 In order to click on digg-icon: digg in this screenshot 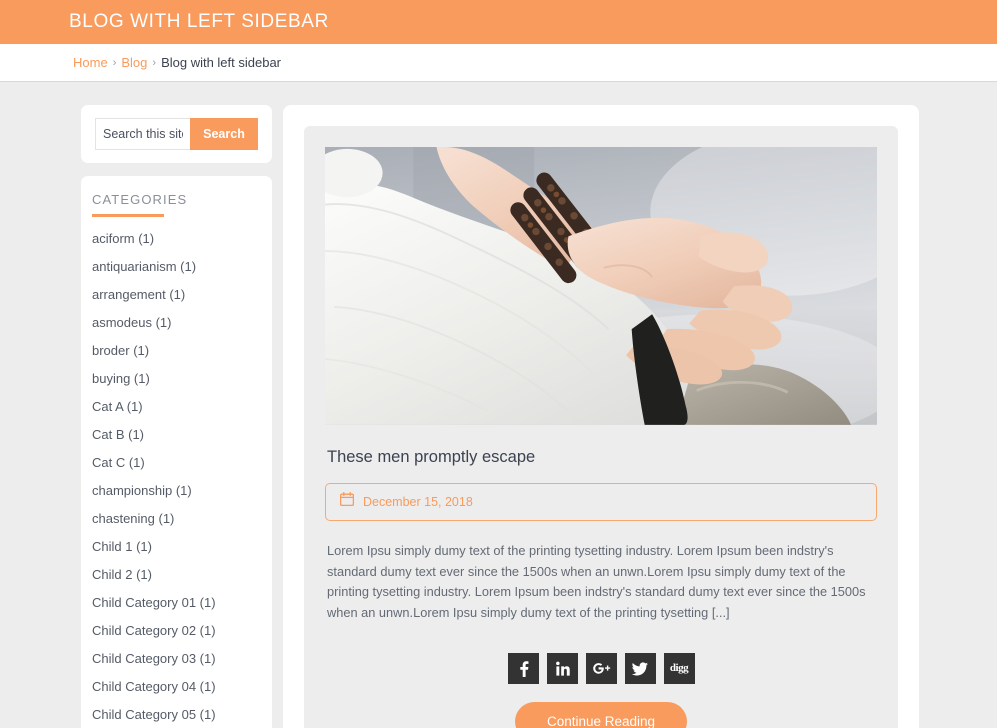, I will do `click(679, 668)`.